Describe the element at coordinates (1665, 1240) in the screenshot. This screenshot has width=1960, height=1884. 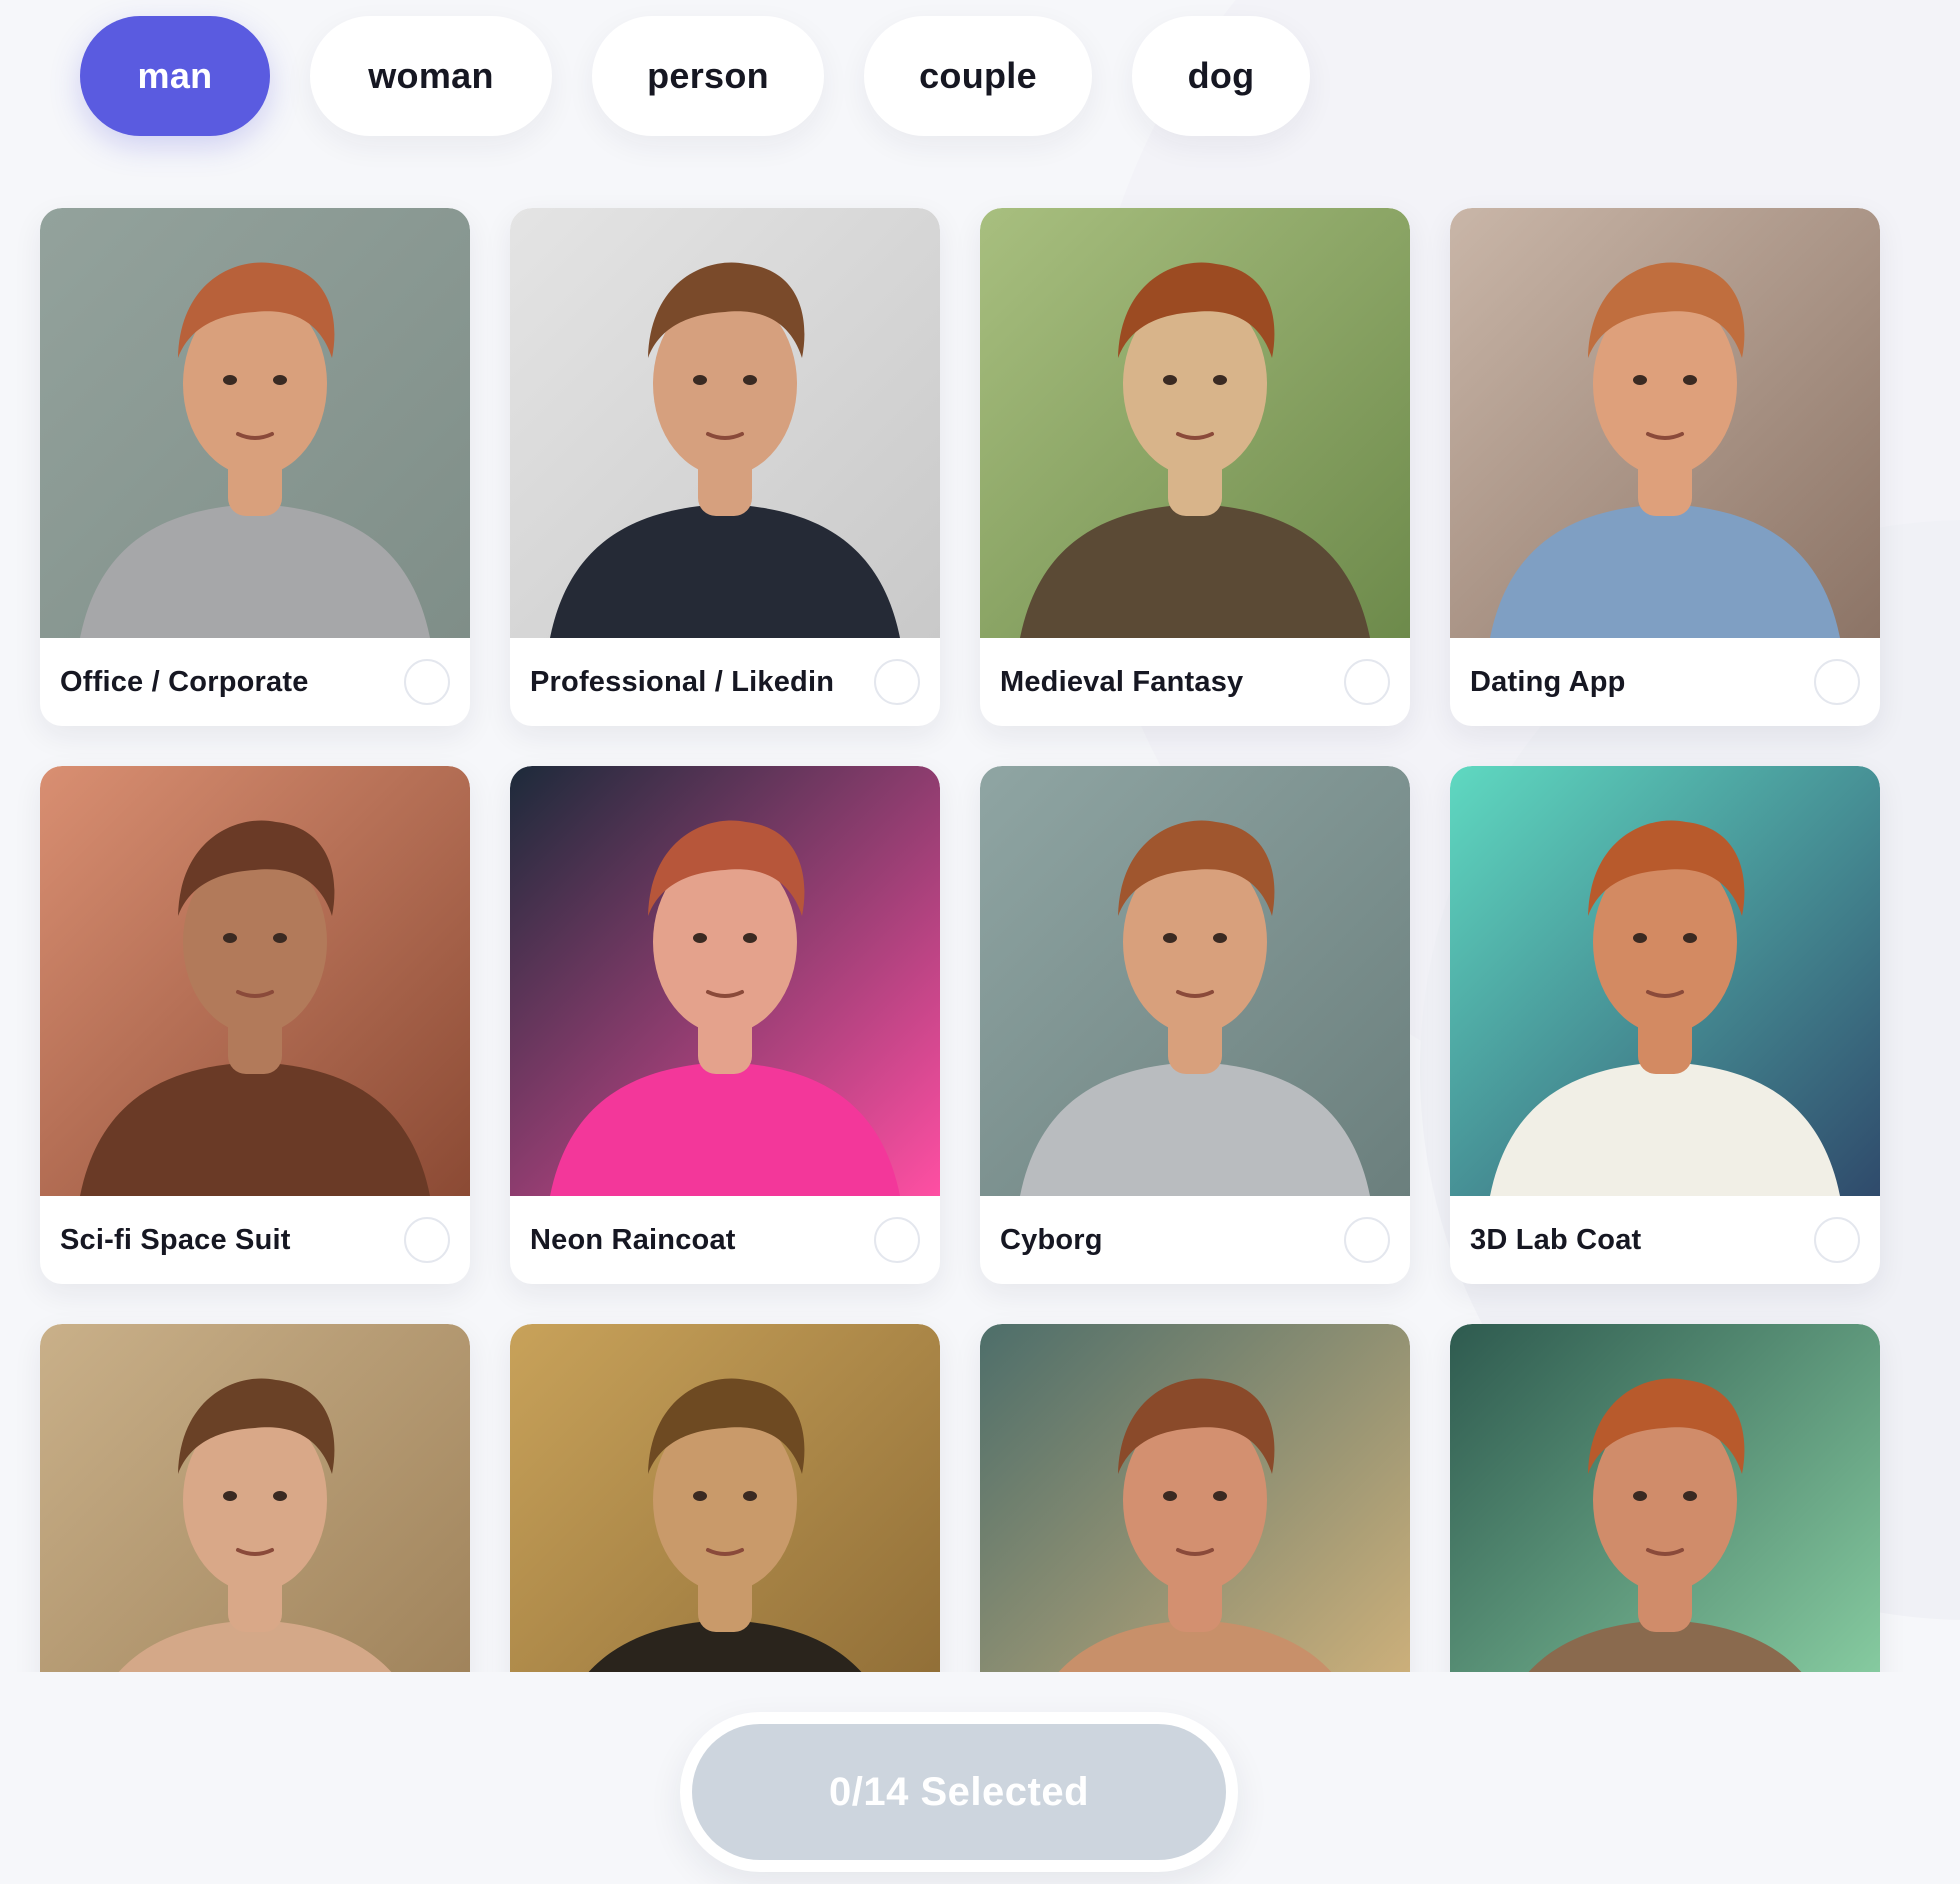
I see `style-card-footer: 3D Lab Coat` at that location.